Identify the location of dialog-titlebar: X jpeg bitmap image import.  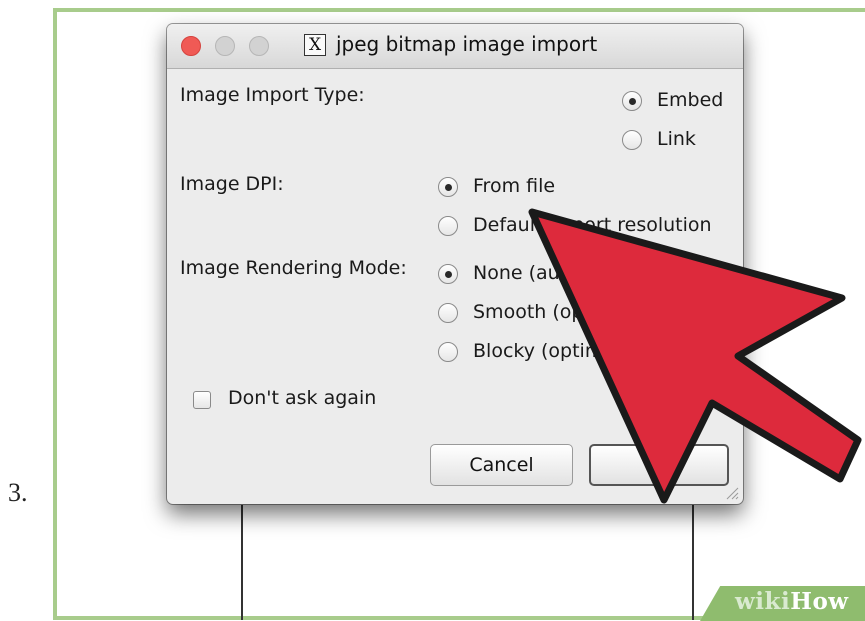
(455, 46).